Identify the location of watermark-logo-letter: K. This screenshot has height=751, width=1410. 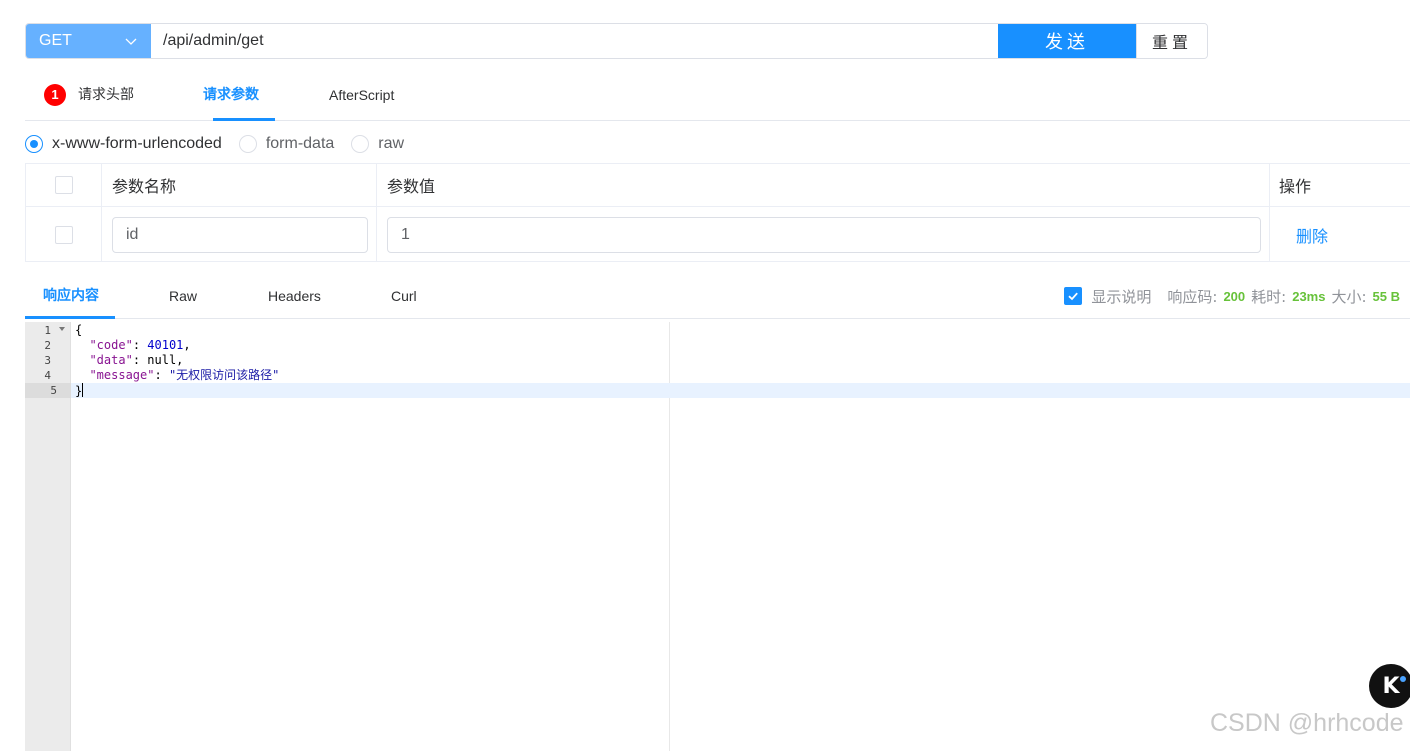
(1391, 686).